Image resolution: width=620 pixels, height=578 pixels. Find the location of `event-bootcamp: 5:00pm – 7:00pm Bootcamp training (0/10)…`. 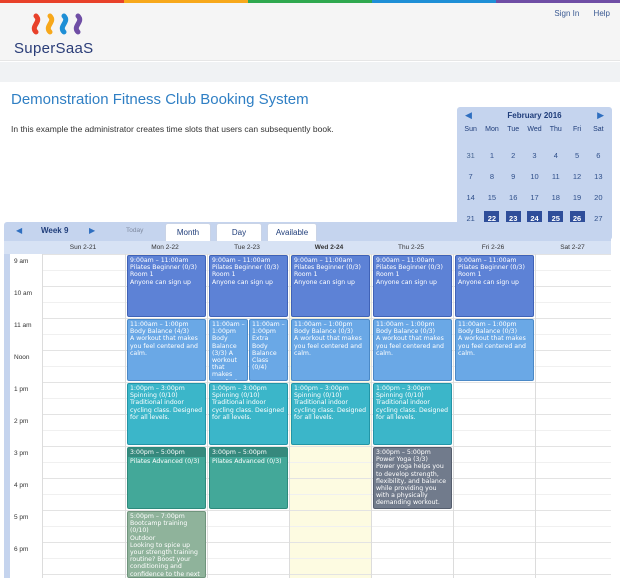

event-bootcamp: 5:00pm – 7:00pm Bootcamp training (0/10)… is located at coordinates (166, 544).